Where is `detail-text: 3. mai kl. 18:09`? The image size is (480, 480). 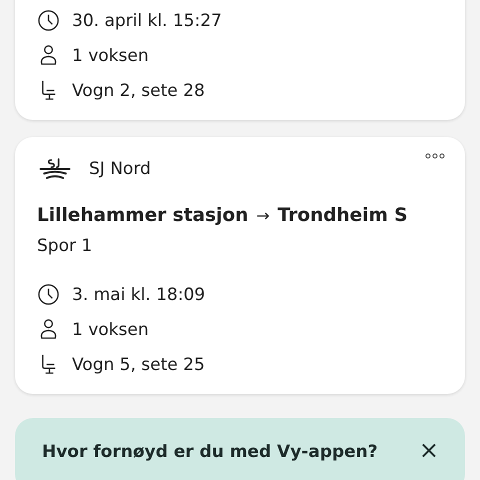
detail-text: 3. mai kl. 18:09 is located at coordinates (139, 294).